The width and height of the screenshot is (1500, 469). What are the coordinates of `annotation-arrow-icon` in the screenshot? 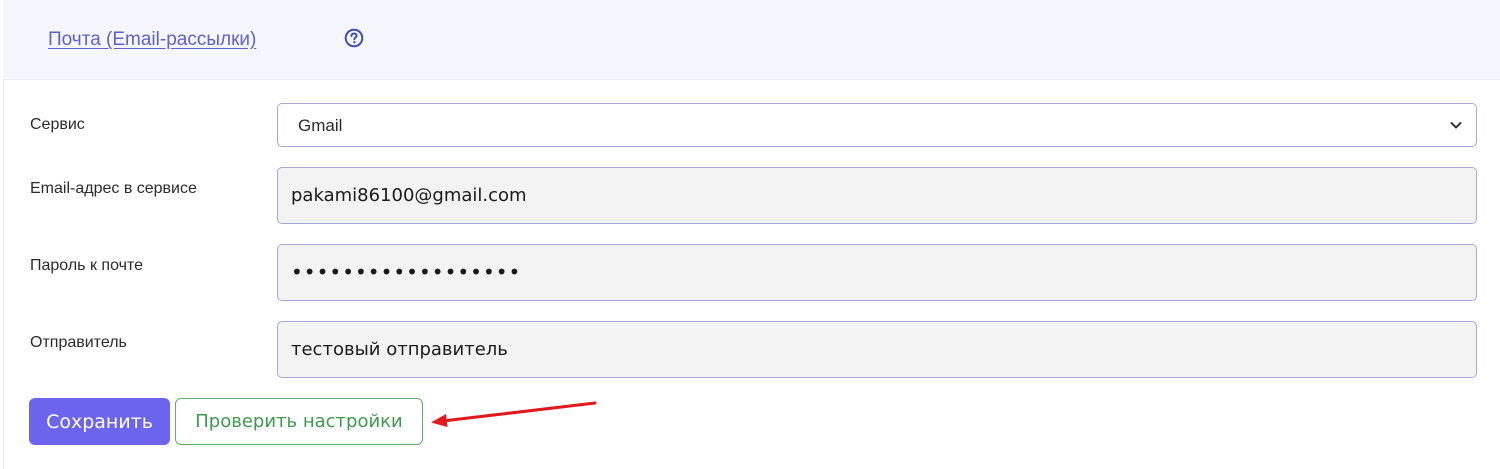 It's located at (514, 414).